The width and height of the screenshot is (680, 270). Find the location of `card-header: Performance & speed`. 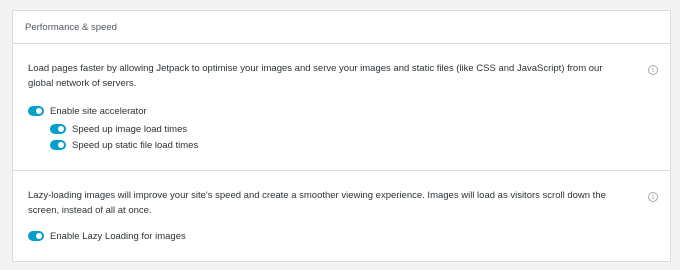

card-header: Performance & speed is located at coordinates (341, 27).